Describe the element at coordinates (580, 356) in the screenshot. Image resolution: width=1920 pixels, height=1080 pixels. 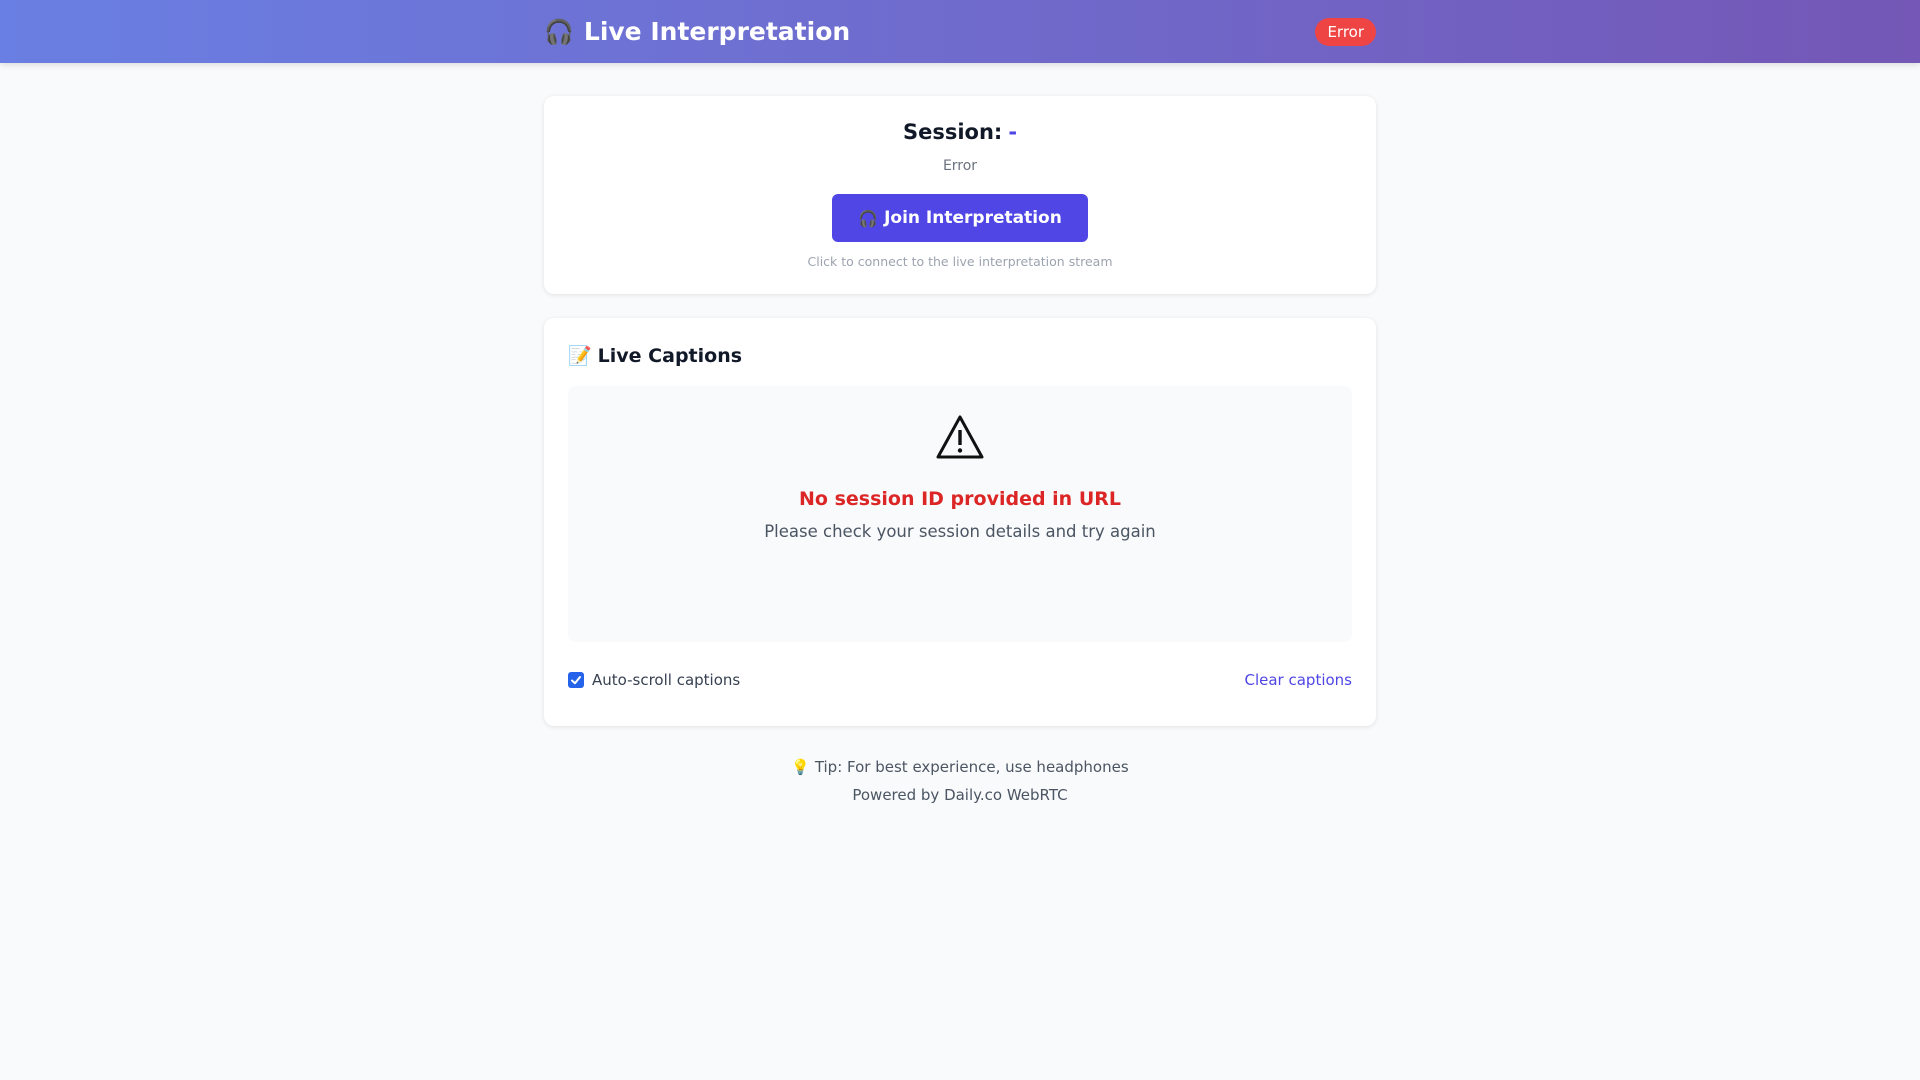
I see `memo-icon: 📝` at that location.